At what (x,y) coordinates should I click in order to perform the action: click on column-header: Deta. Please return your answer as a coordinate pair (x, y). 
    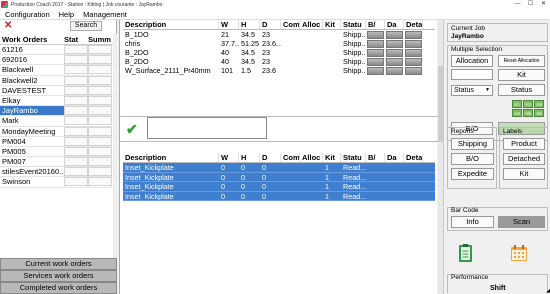
    Looking at the image, I should click on (413, 157).